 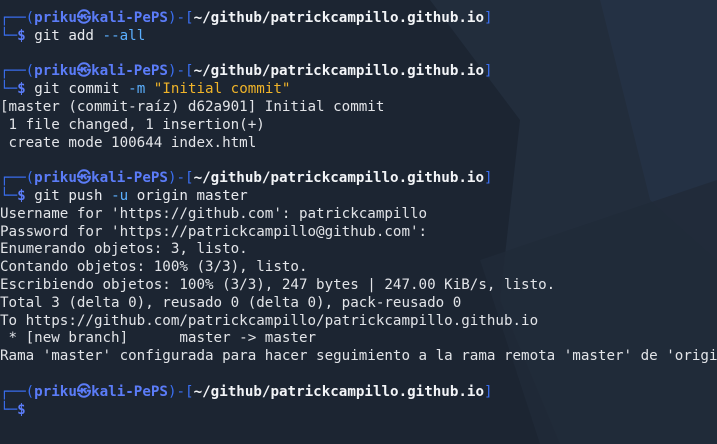 I want to click on command-token-cmd: git push, so click(x=73, y=195).